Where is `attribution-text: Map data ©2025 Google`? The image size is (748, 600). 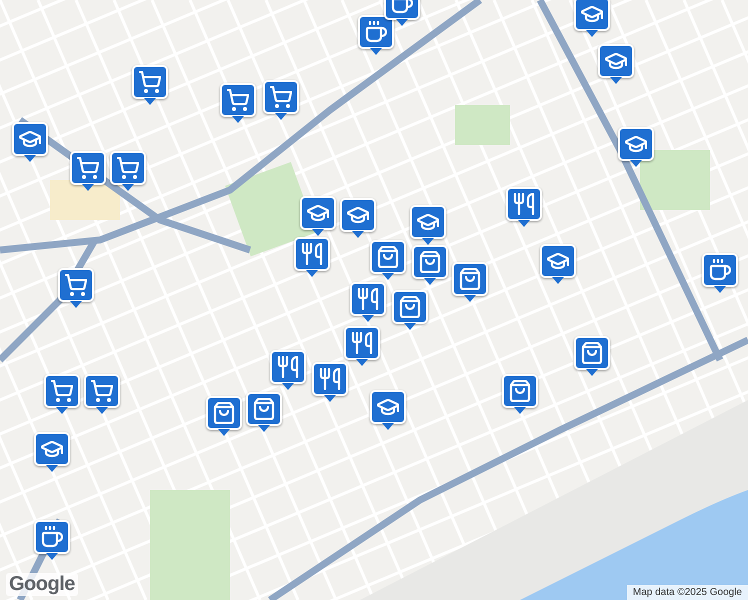 attribution-text: Map data ©2025 Google is located at coordinates (687, 592).